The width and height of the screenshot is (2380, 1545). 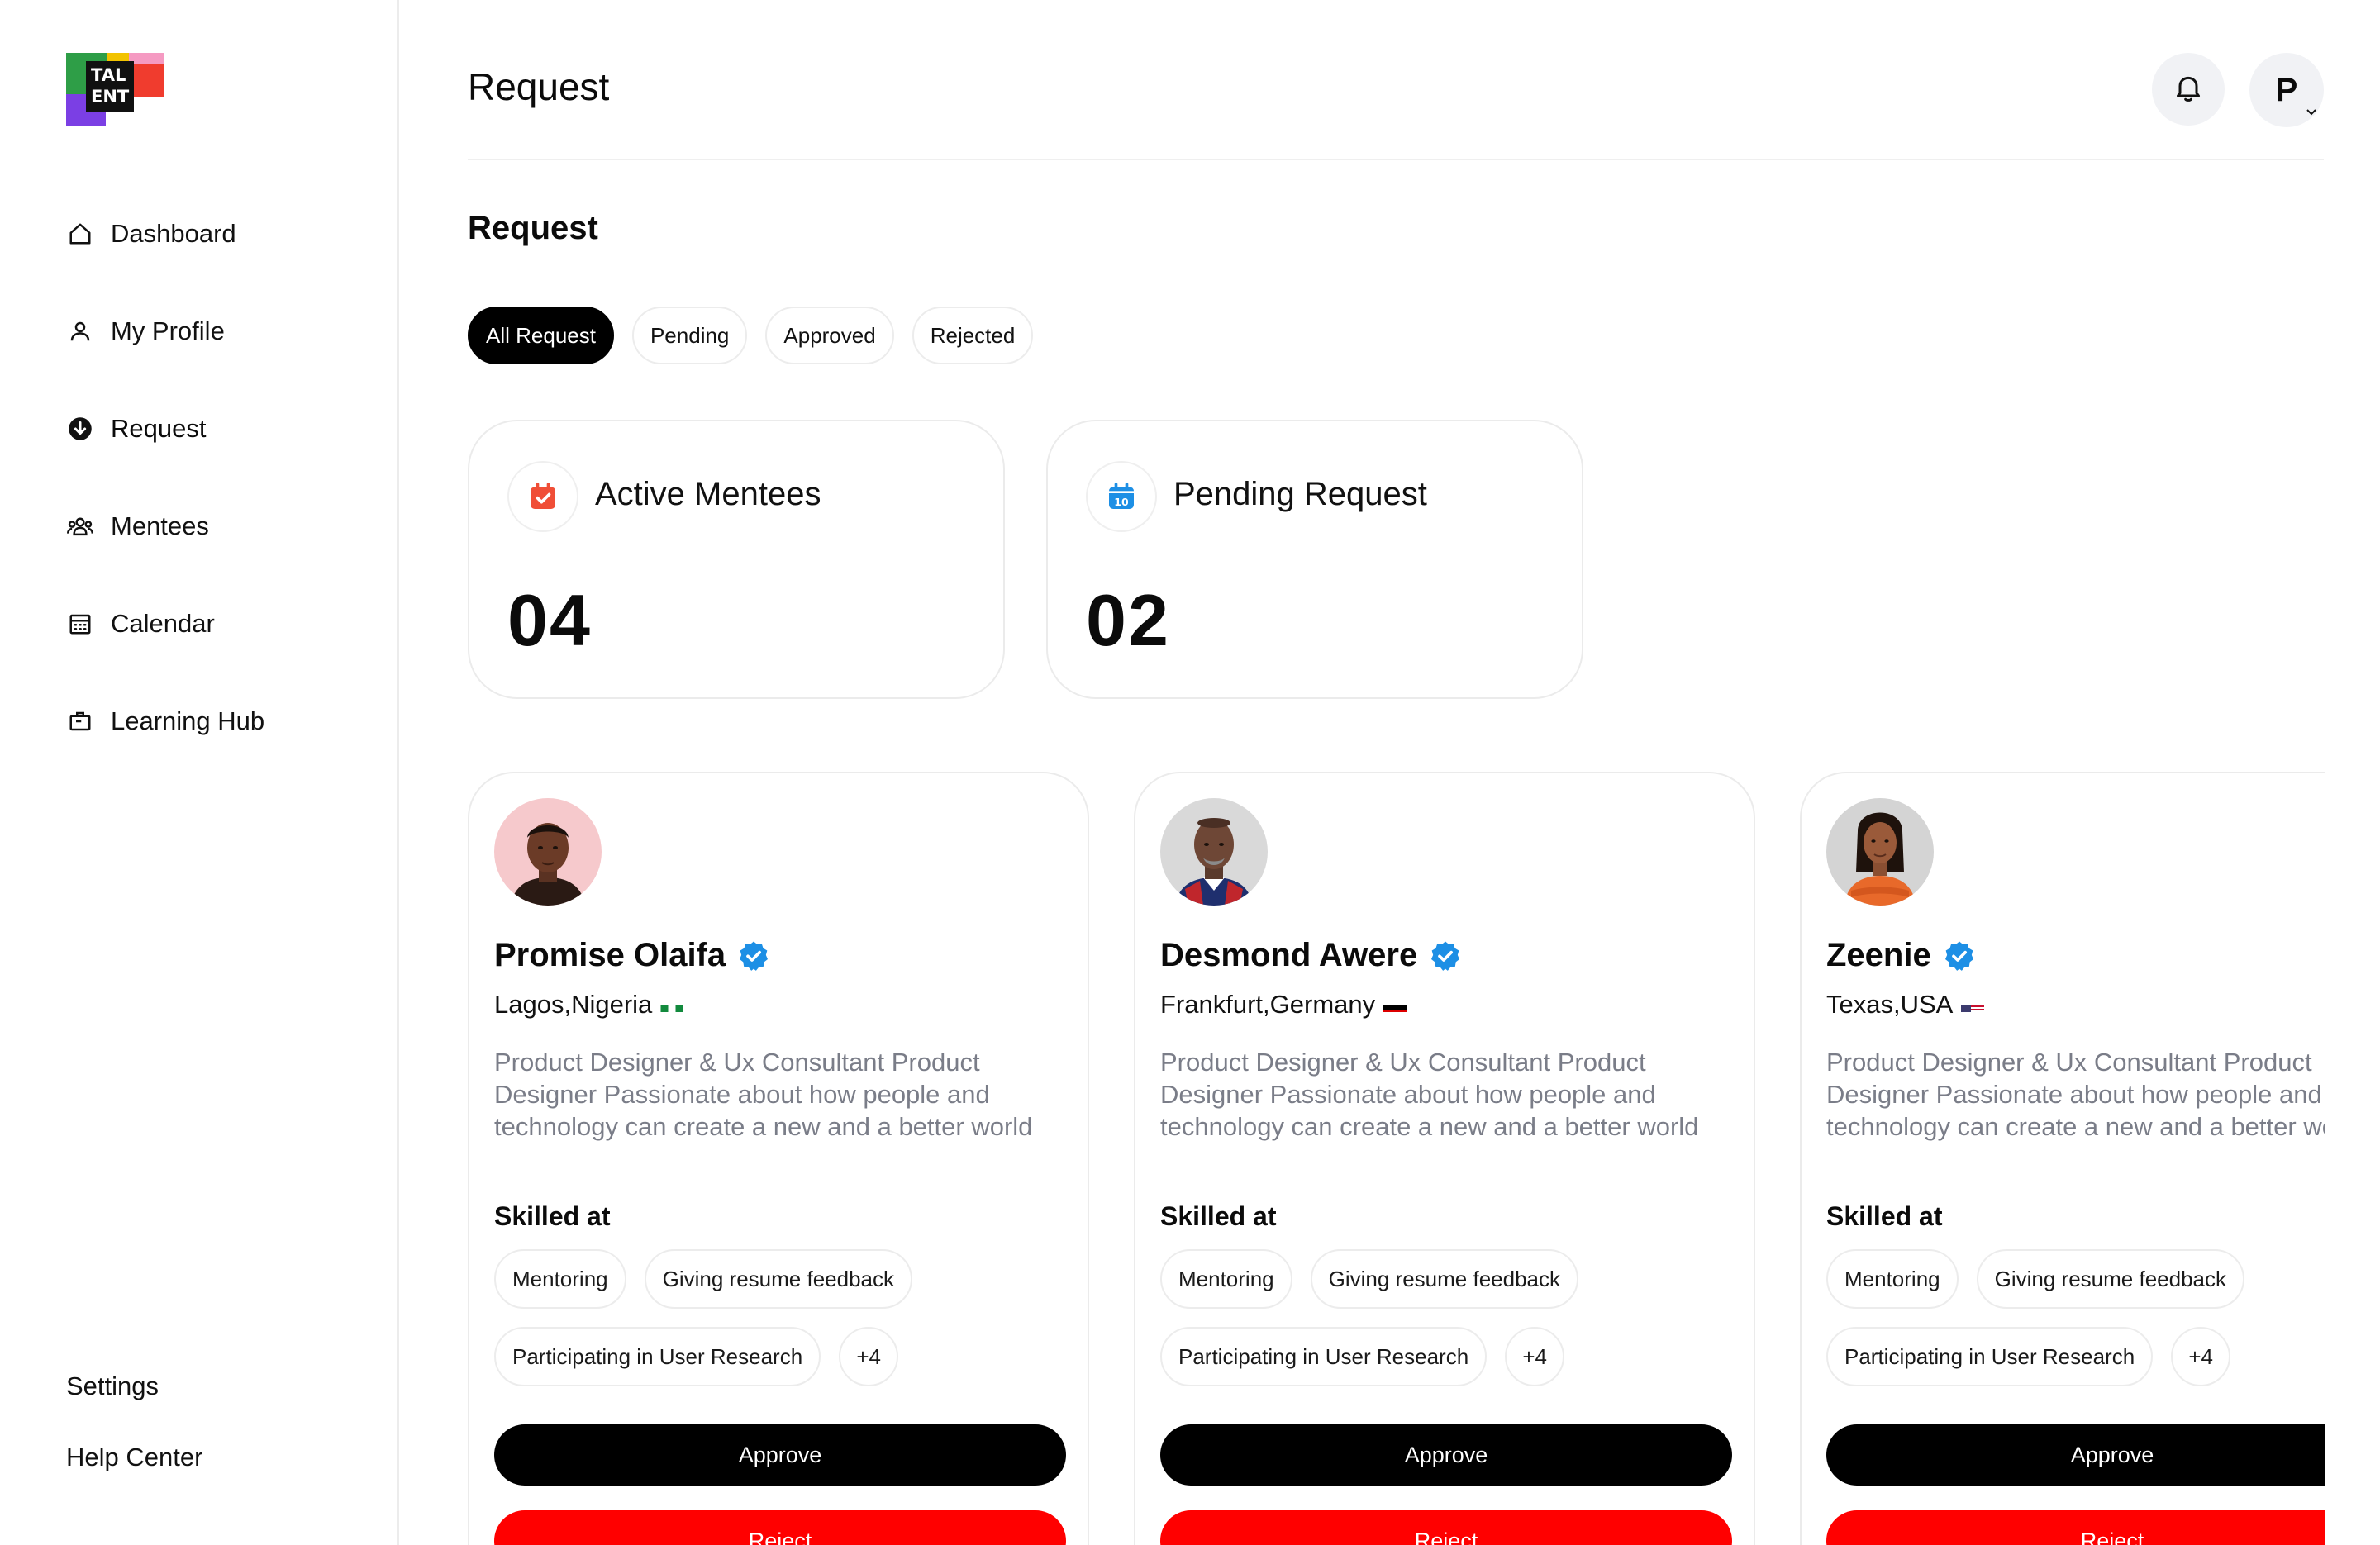 I want to click on notifications-button, so click(x=2188, y=89).